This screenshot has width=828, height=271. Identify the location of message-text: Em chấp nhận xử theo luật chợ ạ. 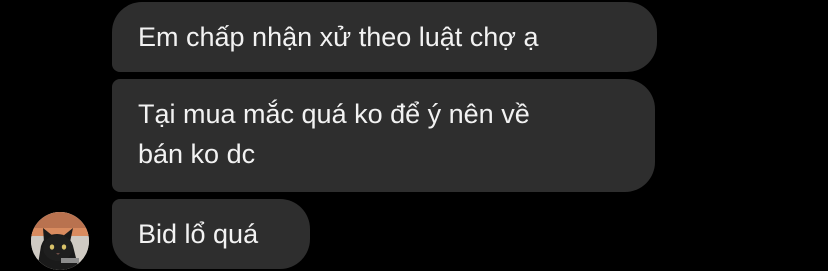
(338, 37).